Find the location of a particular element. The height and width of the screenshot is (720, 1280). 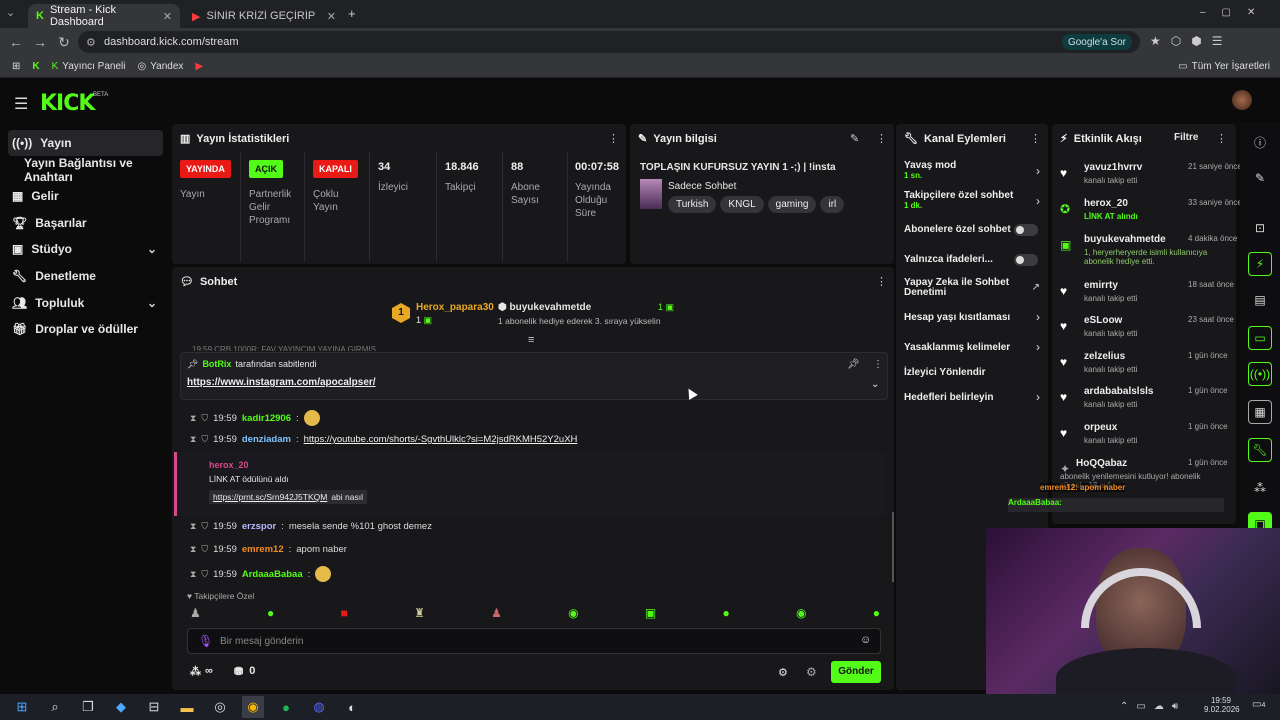

chat-username: herox_20 is located at coordinates (229, 465).